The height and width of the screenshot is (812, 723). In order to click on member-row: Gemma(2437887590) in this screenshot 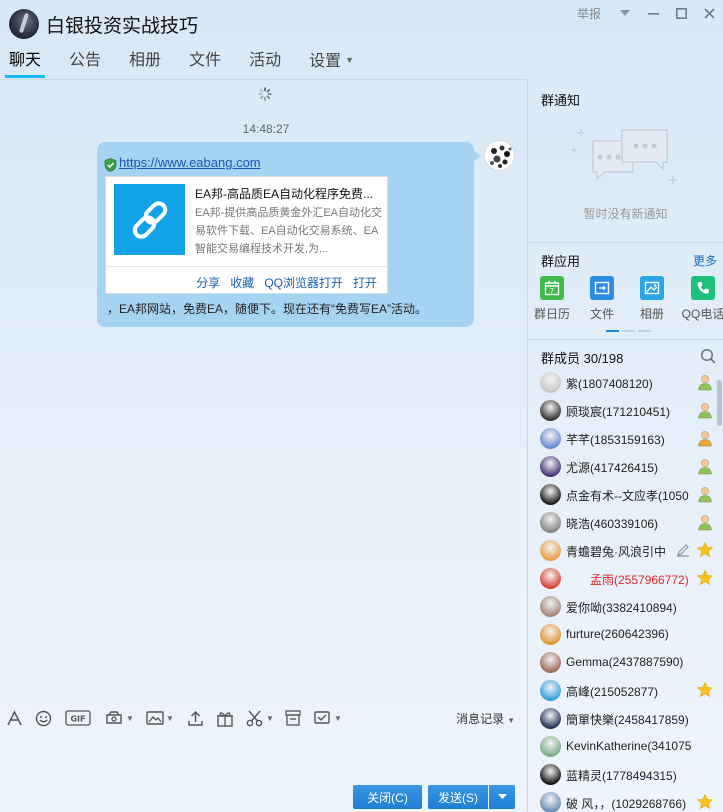, I will do `click(622, 662)`.